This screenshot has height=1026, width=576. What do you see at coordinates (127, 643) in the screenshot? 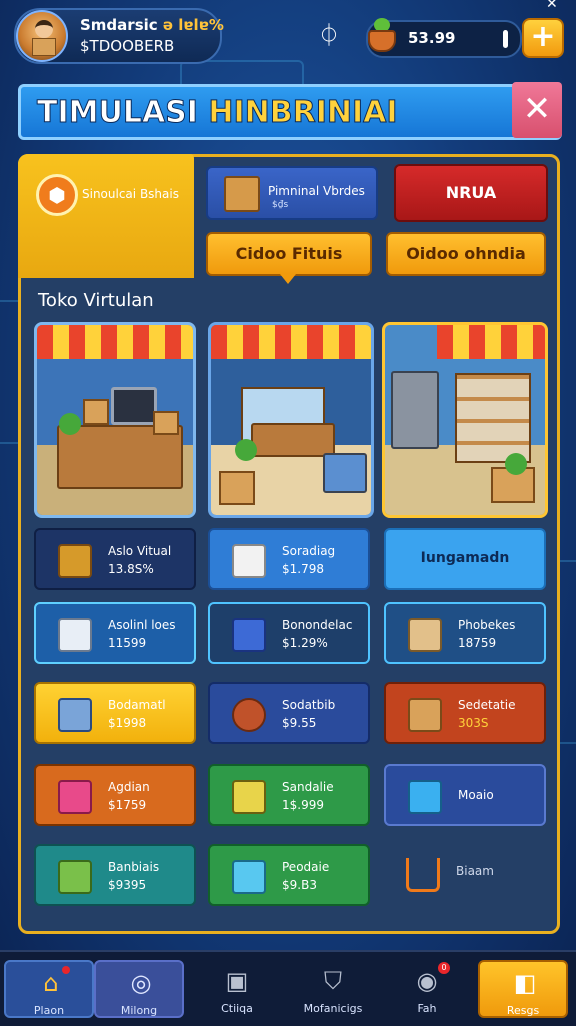
I see `item-price: 11599` at bounding box center [127, 643].